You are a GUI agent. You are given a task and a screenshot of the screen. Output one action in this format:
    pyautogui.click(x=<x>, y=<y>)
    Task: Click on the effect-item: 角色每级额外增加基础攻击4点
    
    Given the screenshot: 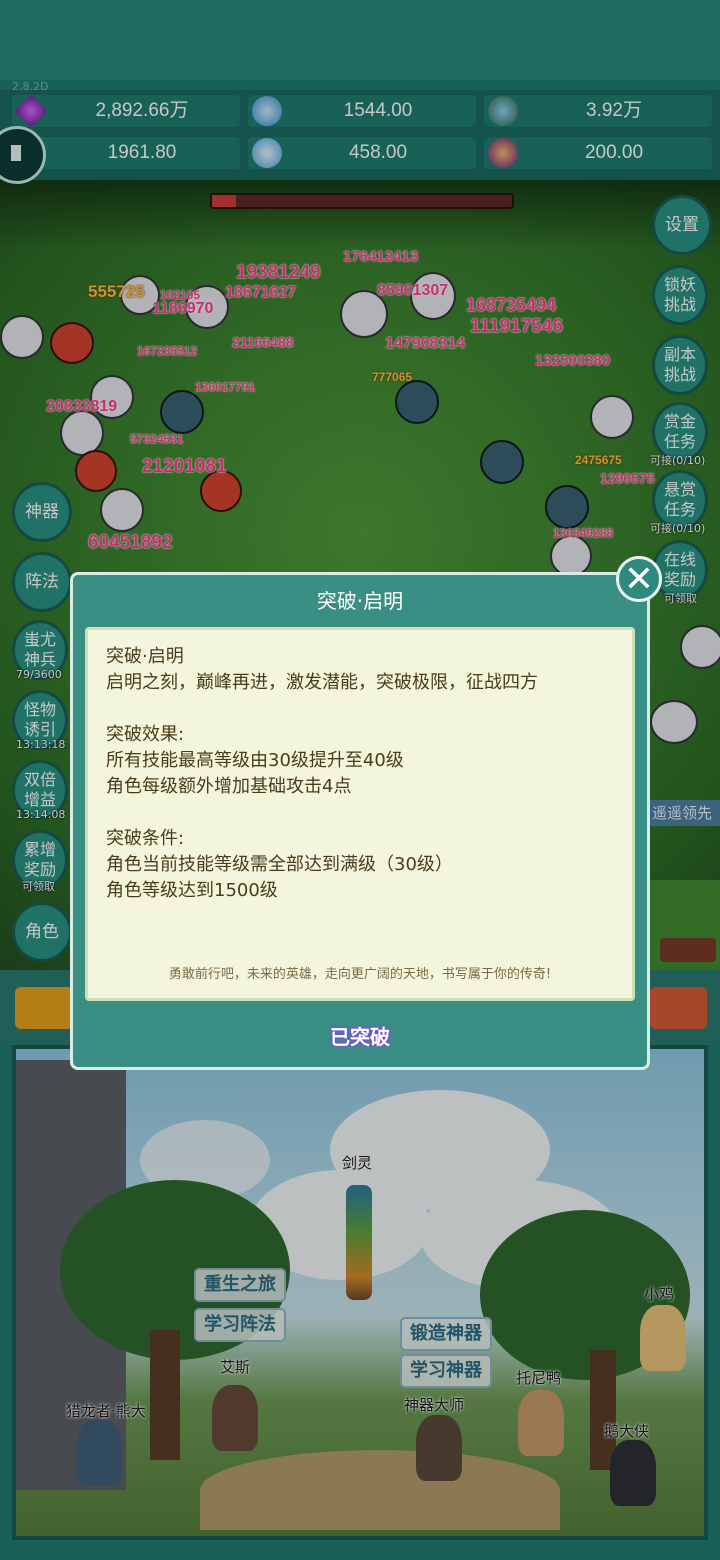 What is the action you would take?
    pyautogui.click(x=229, y=786)
    